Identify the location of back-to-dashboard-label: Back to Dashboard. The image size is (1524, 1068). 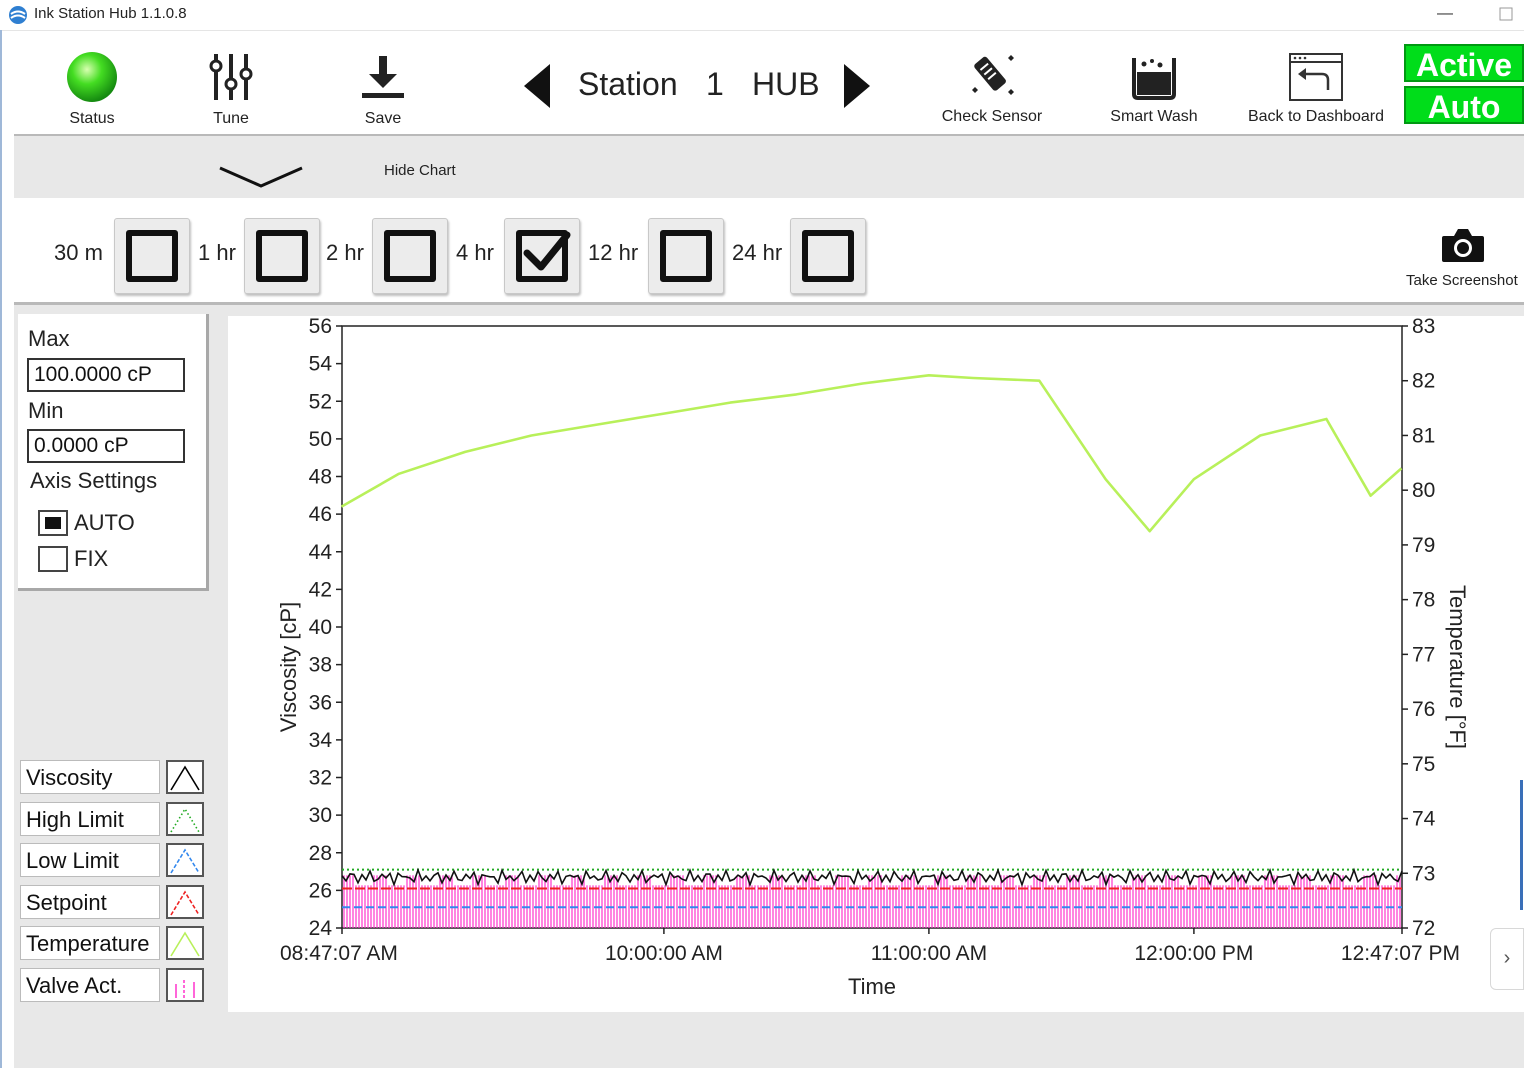
(1316, 116).